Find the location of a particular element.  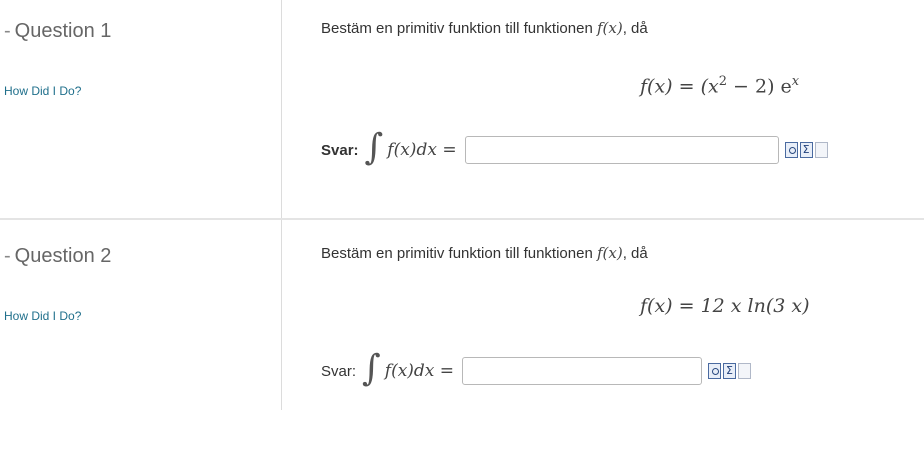

question-2-formula: f(x) = 12 x ln(3 x) is located at coordinates (725, 306).